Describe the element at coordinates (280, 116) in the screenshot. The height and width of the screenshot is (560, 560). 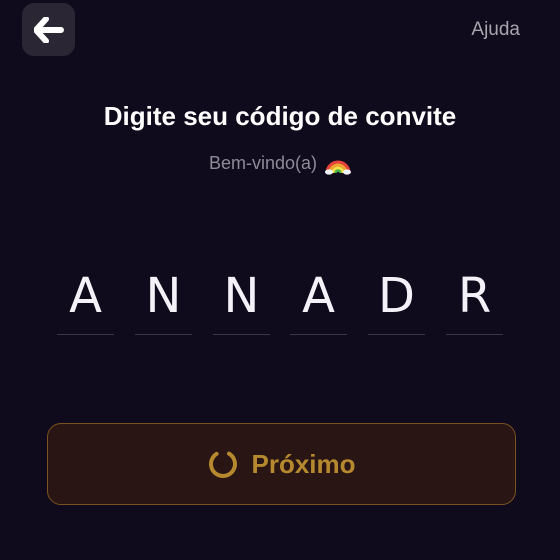
I see `page-title: Digite seu código de convite` at that location.